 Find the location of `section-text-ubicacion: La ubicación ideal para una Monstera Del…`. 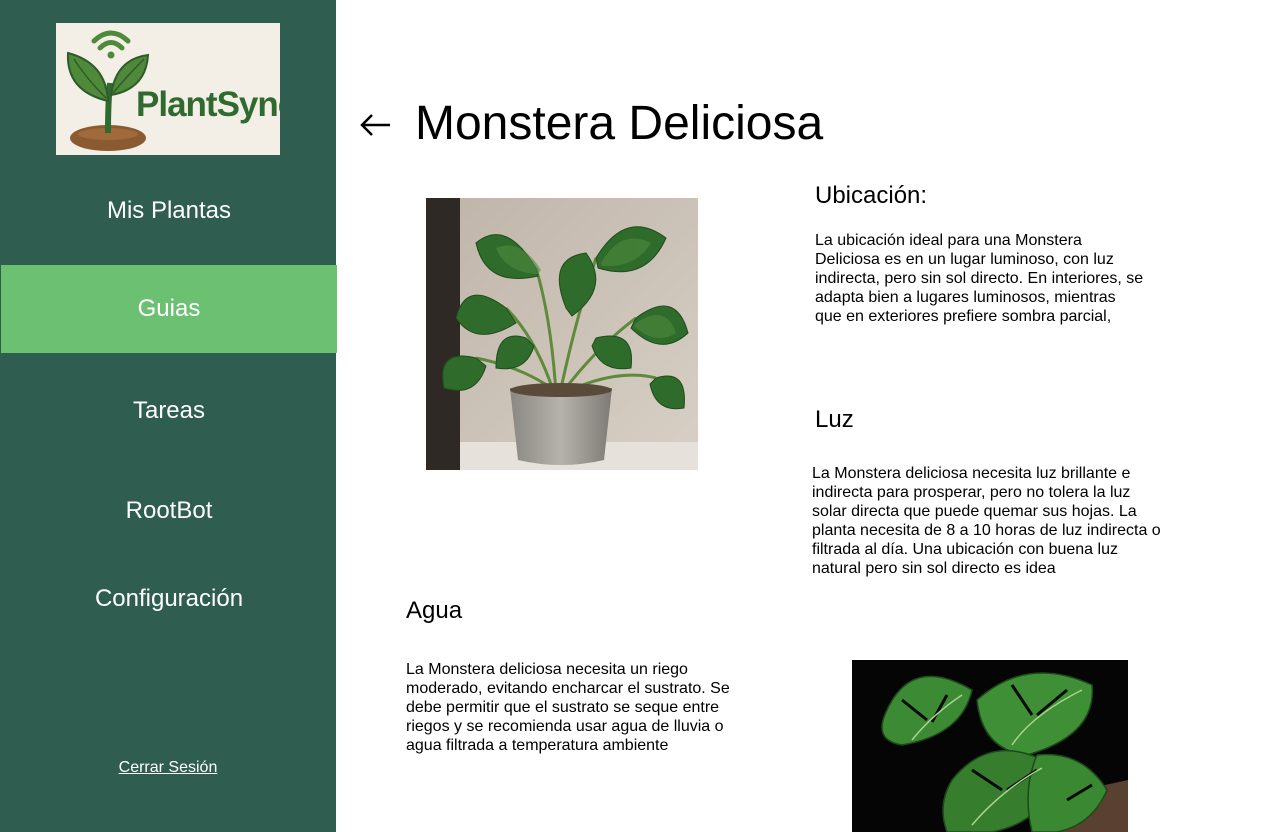

section-text-ubicacion: La ubicación ideal para una Monstera Del… is located at coordinates (979, 278).